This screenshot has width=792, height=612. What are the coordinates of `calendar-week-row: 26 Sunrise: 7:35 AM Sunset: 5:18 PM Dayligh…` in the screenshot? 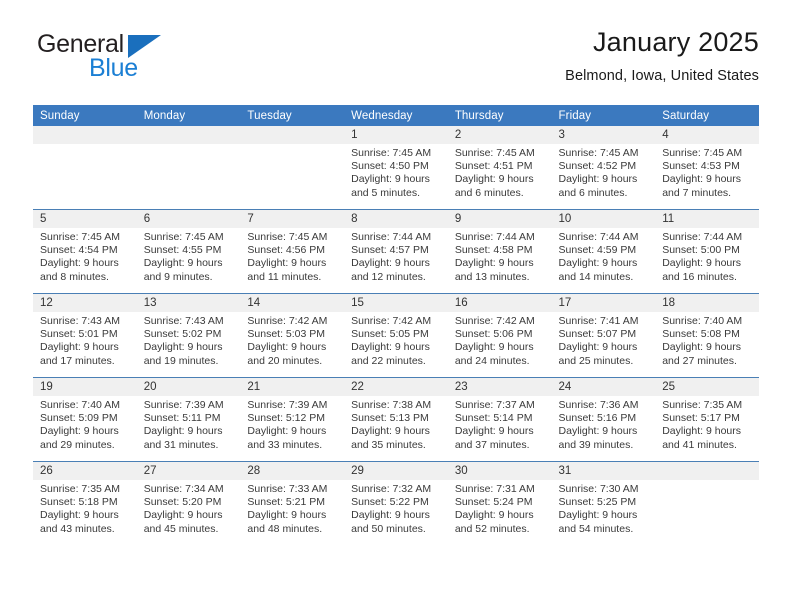 It's located at (396, 503).